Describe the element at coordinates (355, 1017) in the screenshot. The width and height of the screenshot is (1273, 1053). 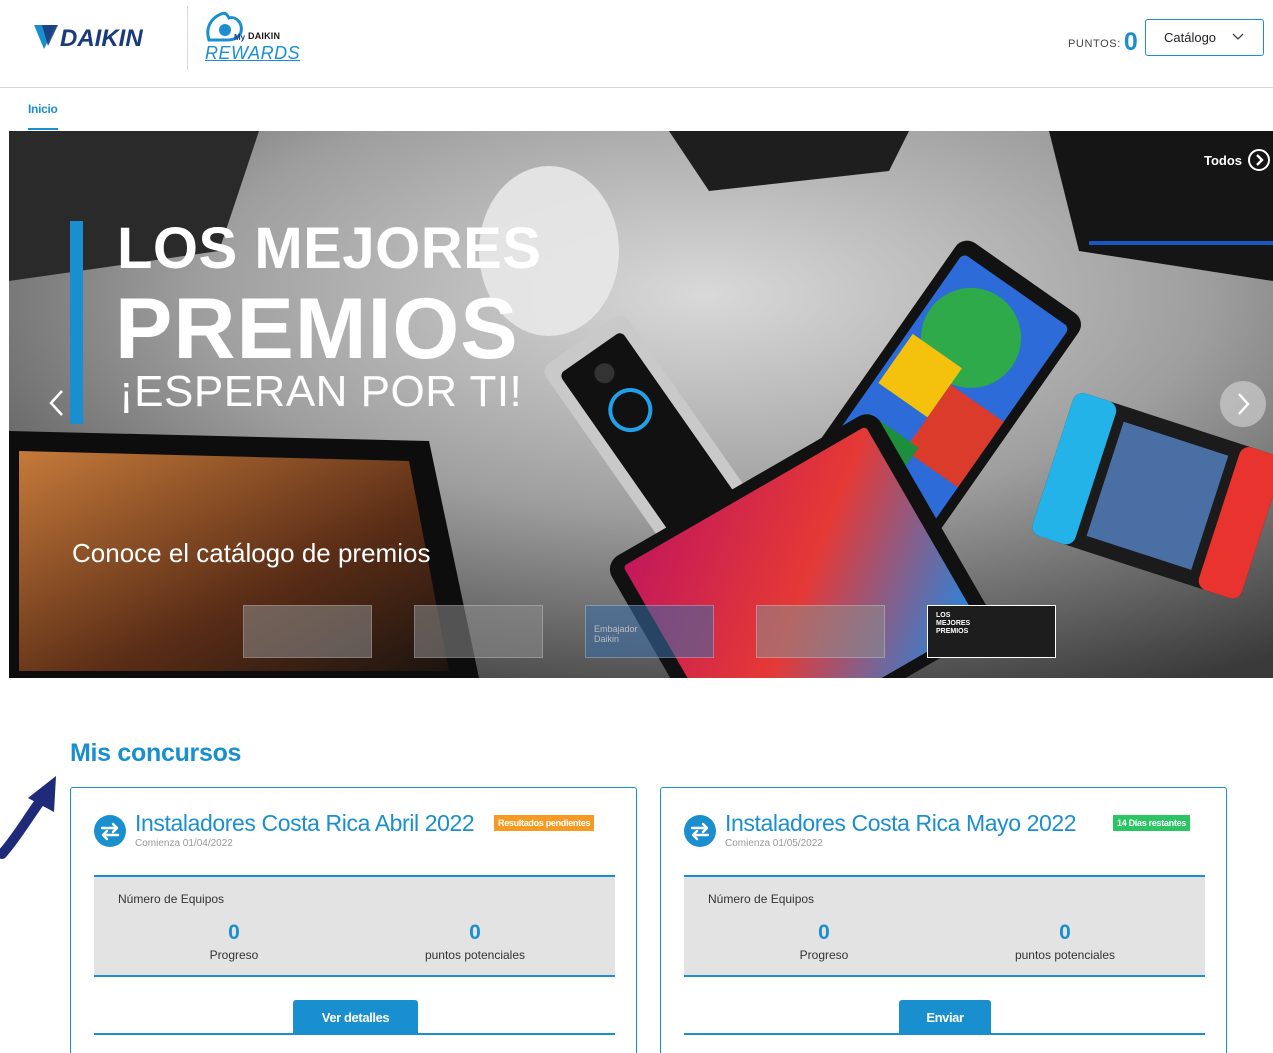
I see `view-details-button: Ver detalles` at that location.